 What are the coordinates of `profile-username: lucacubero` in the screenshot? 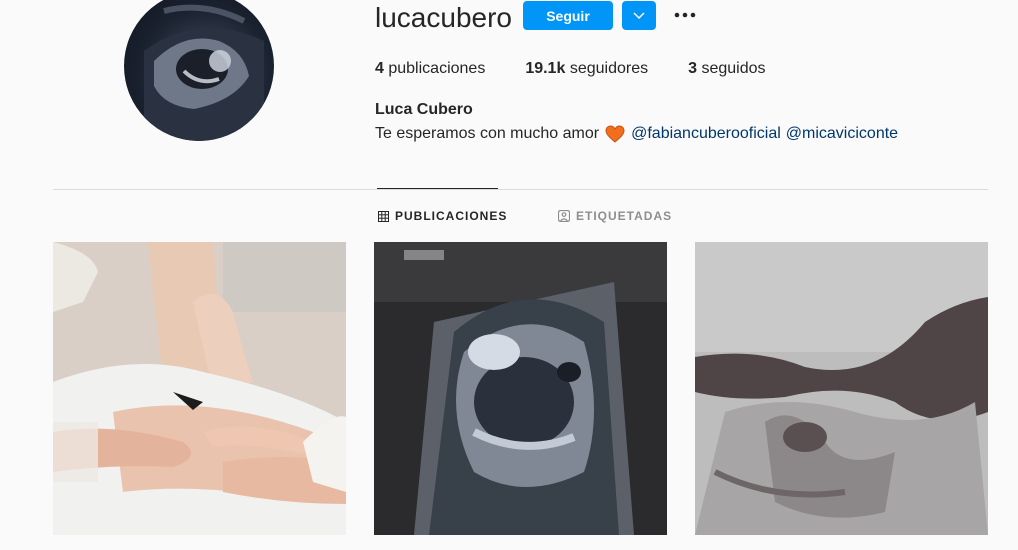 It's located at (443, 17).